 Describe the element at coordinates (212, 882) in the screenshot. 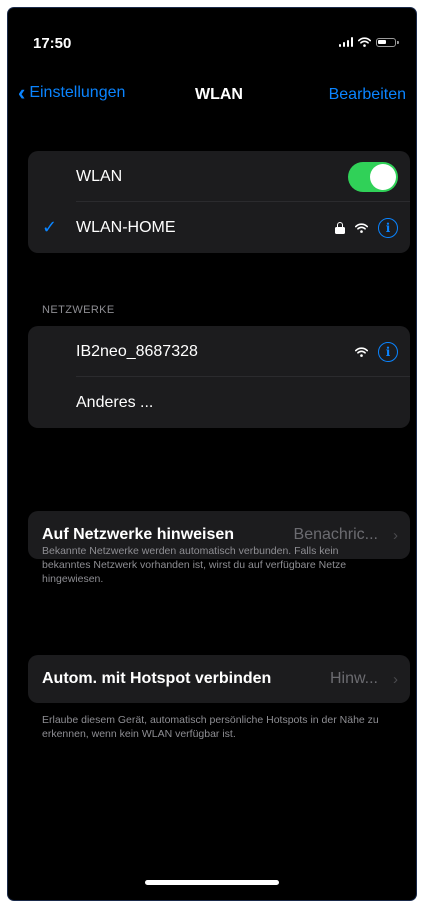

I see `home-indicator` at that location.